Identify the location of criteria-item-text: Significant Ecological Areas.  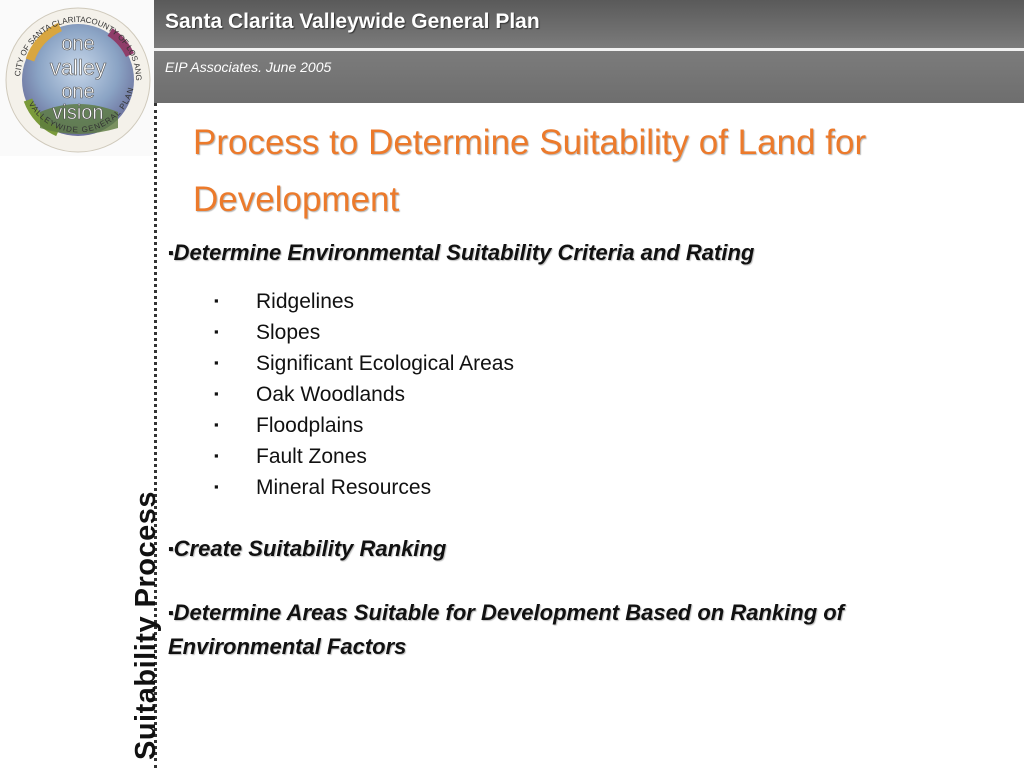
(385, 363).